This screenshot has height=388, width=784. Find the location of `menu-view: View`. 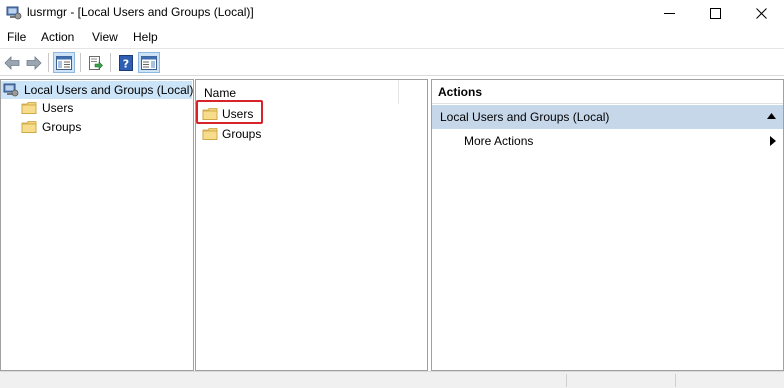

menu-view: View is located at coordinates (105, 37).